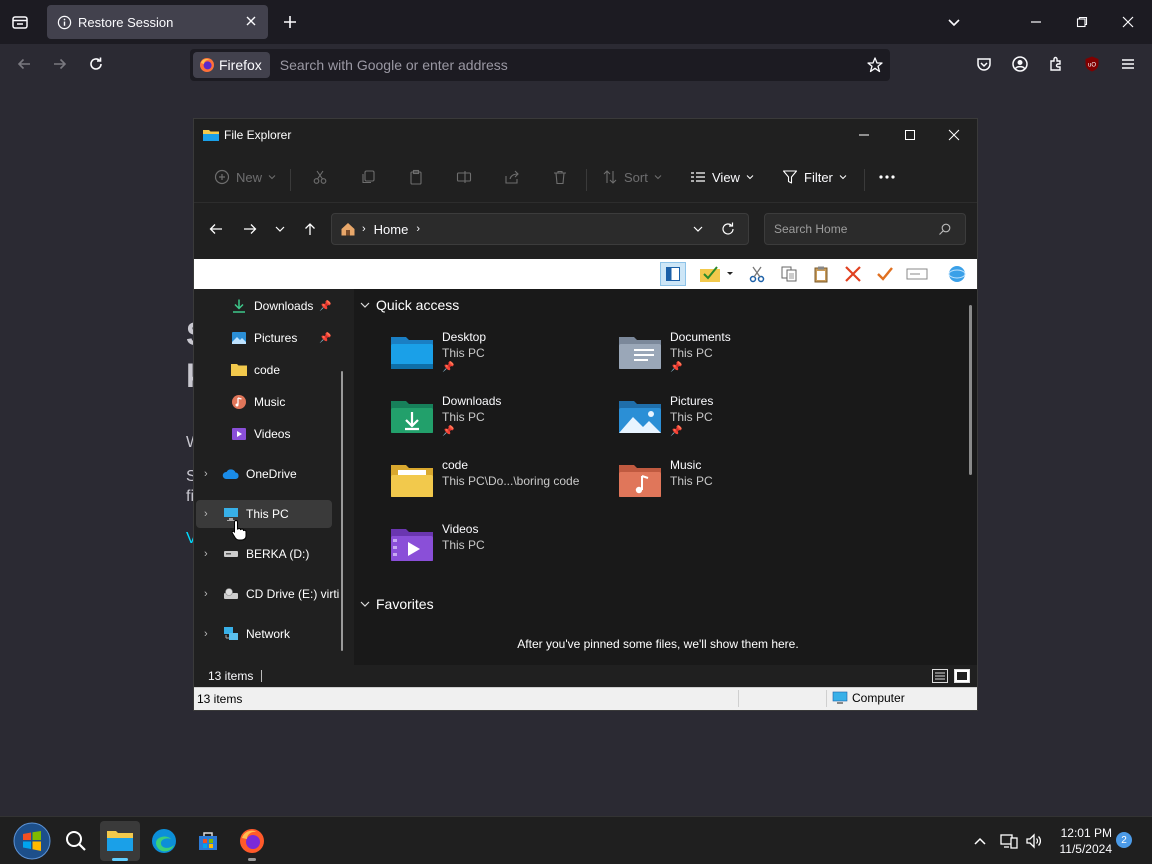 The width and height of the screenshot is (1152, 864). Describe the element at coordinates (1083, 841) in the screenshot. I see `clock: 12:01 PM 11/5/2024` at that location.